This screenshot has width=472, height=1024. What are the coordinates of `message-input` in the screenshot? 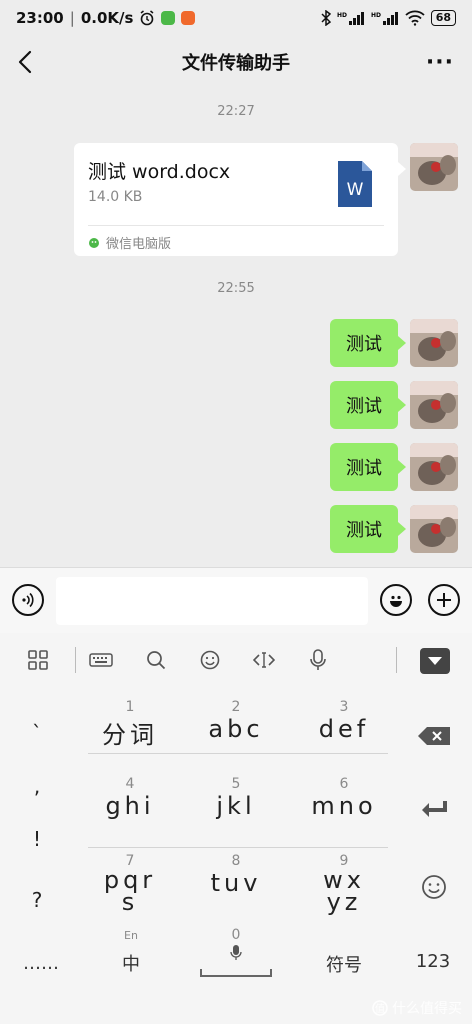 It's located at (212, 601).